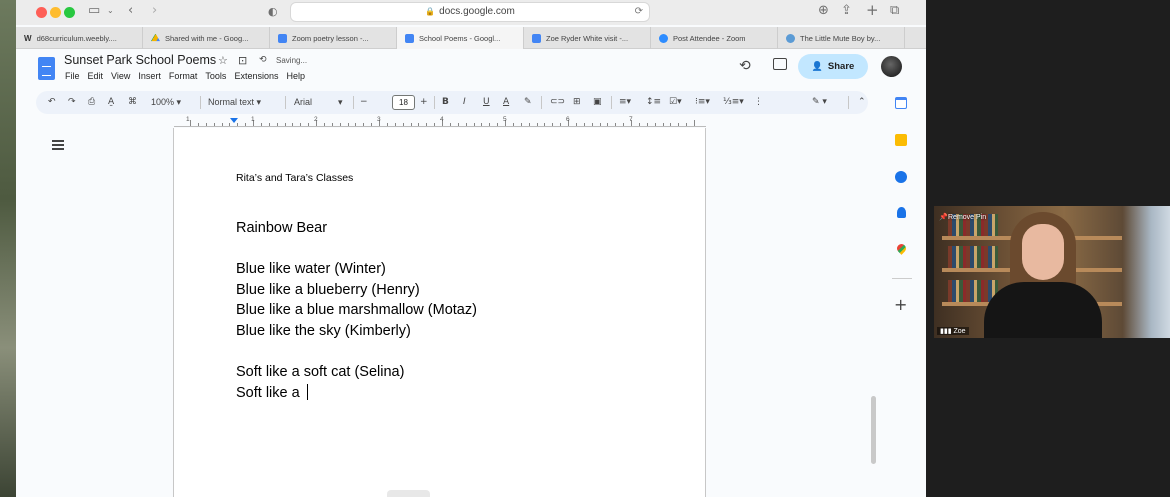 The height and width of the screenshot is (497, 1170). Describe the element at coordinates (653, 102) in the screenshot. I see `line-spacing-icon: ↕≡` at that location.